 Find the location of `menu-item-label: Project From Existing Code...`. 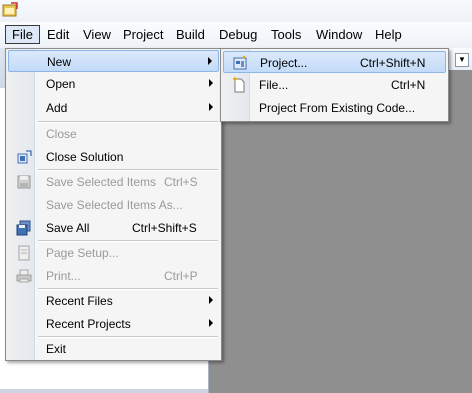

menu-item-label: Project From Existing Code... is located at coordinates (337, 108).